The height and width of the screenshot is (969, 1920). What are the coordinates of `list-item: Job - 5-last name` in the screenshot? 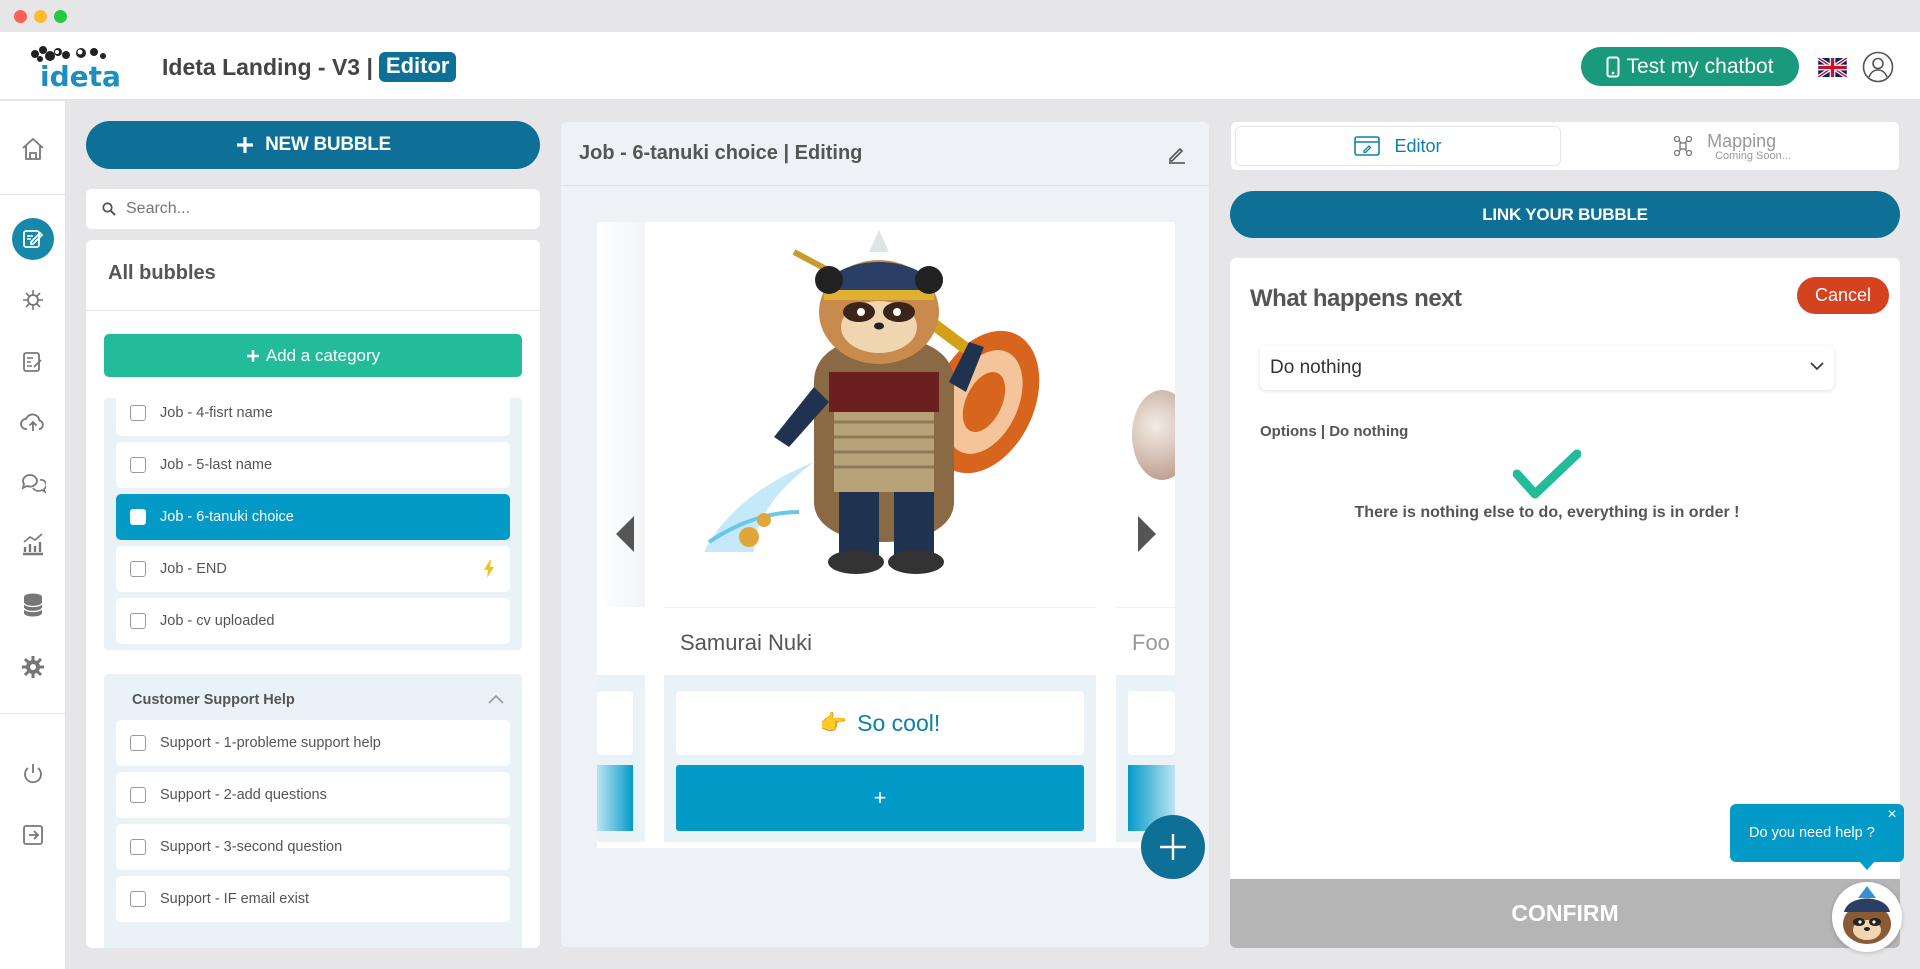 It's located at (313, 465).